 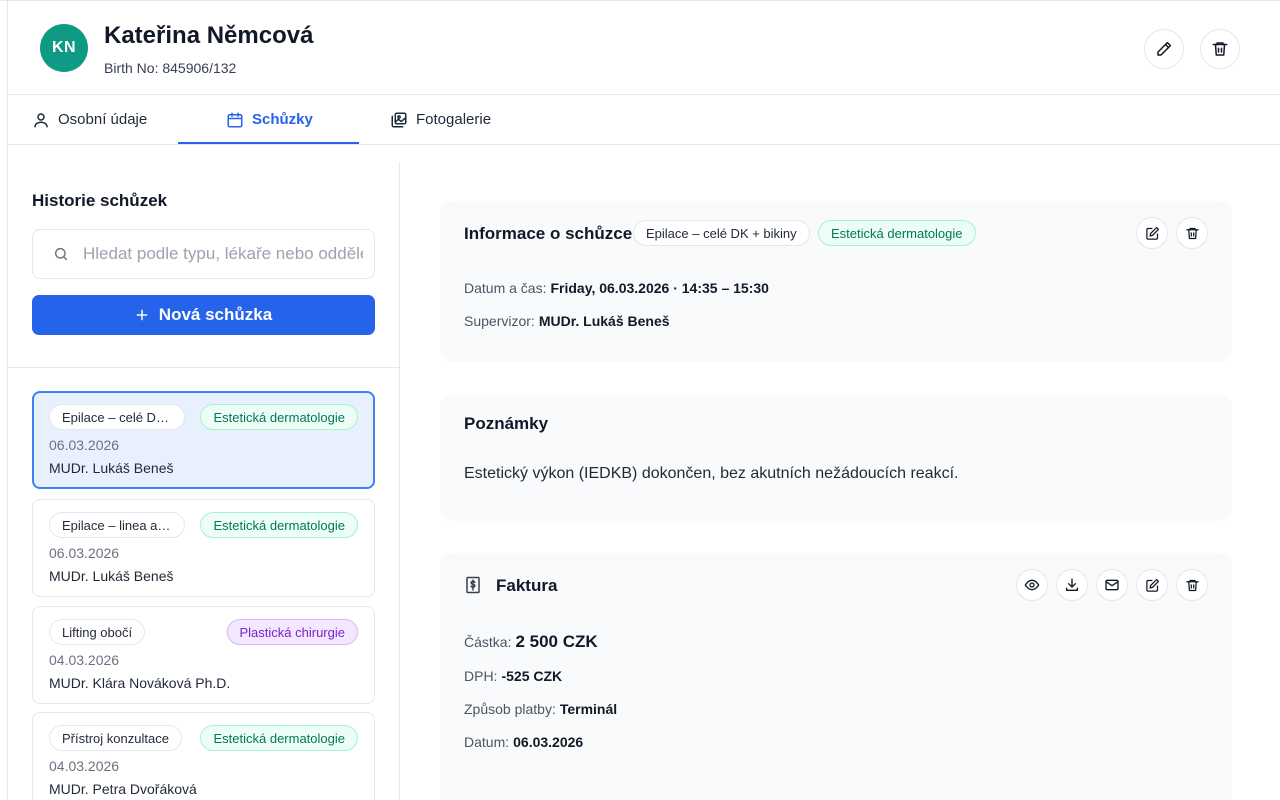 What do you see at coordinates (97, 632) in the screenshot?
I see `appointment-type-chip: Lifting obočí` at bounding box center [97, 632].